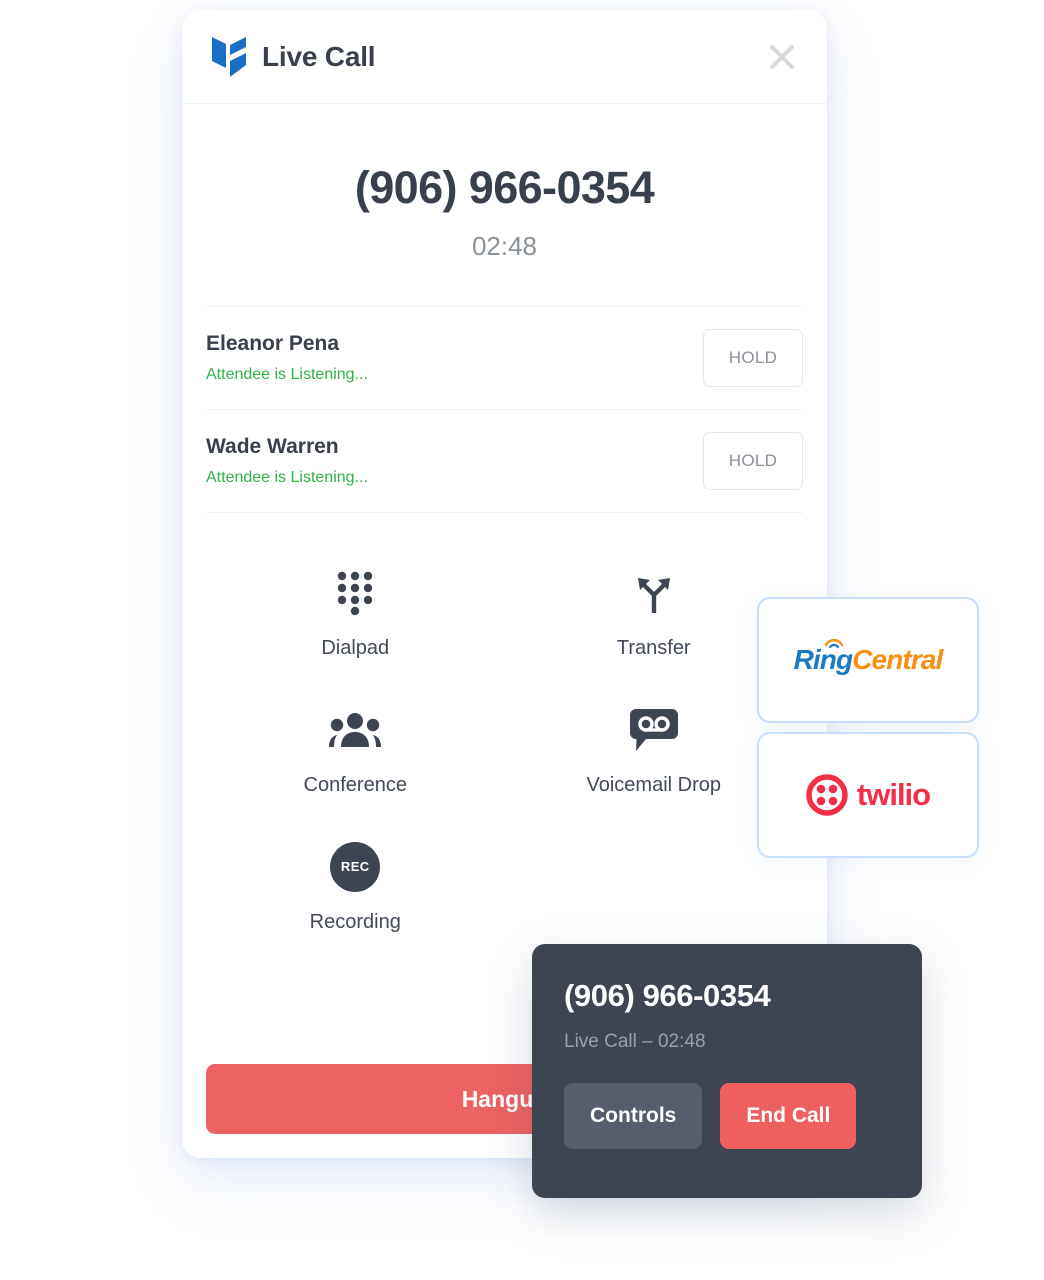 The height and width of the screenshot is (1280, 1044). I want to click on call-info: (906) 966-0354 02:48, so click(504, 183).